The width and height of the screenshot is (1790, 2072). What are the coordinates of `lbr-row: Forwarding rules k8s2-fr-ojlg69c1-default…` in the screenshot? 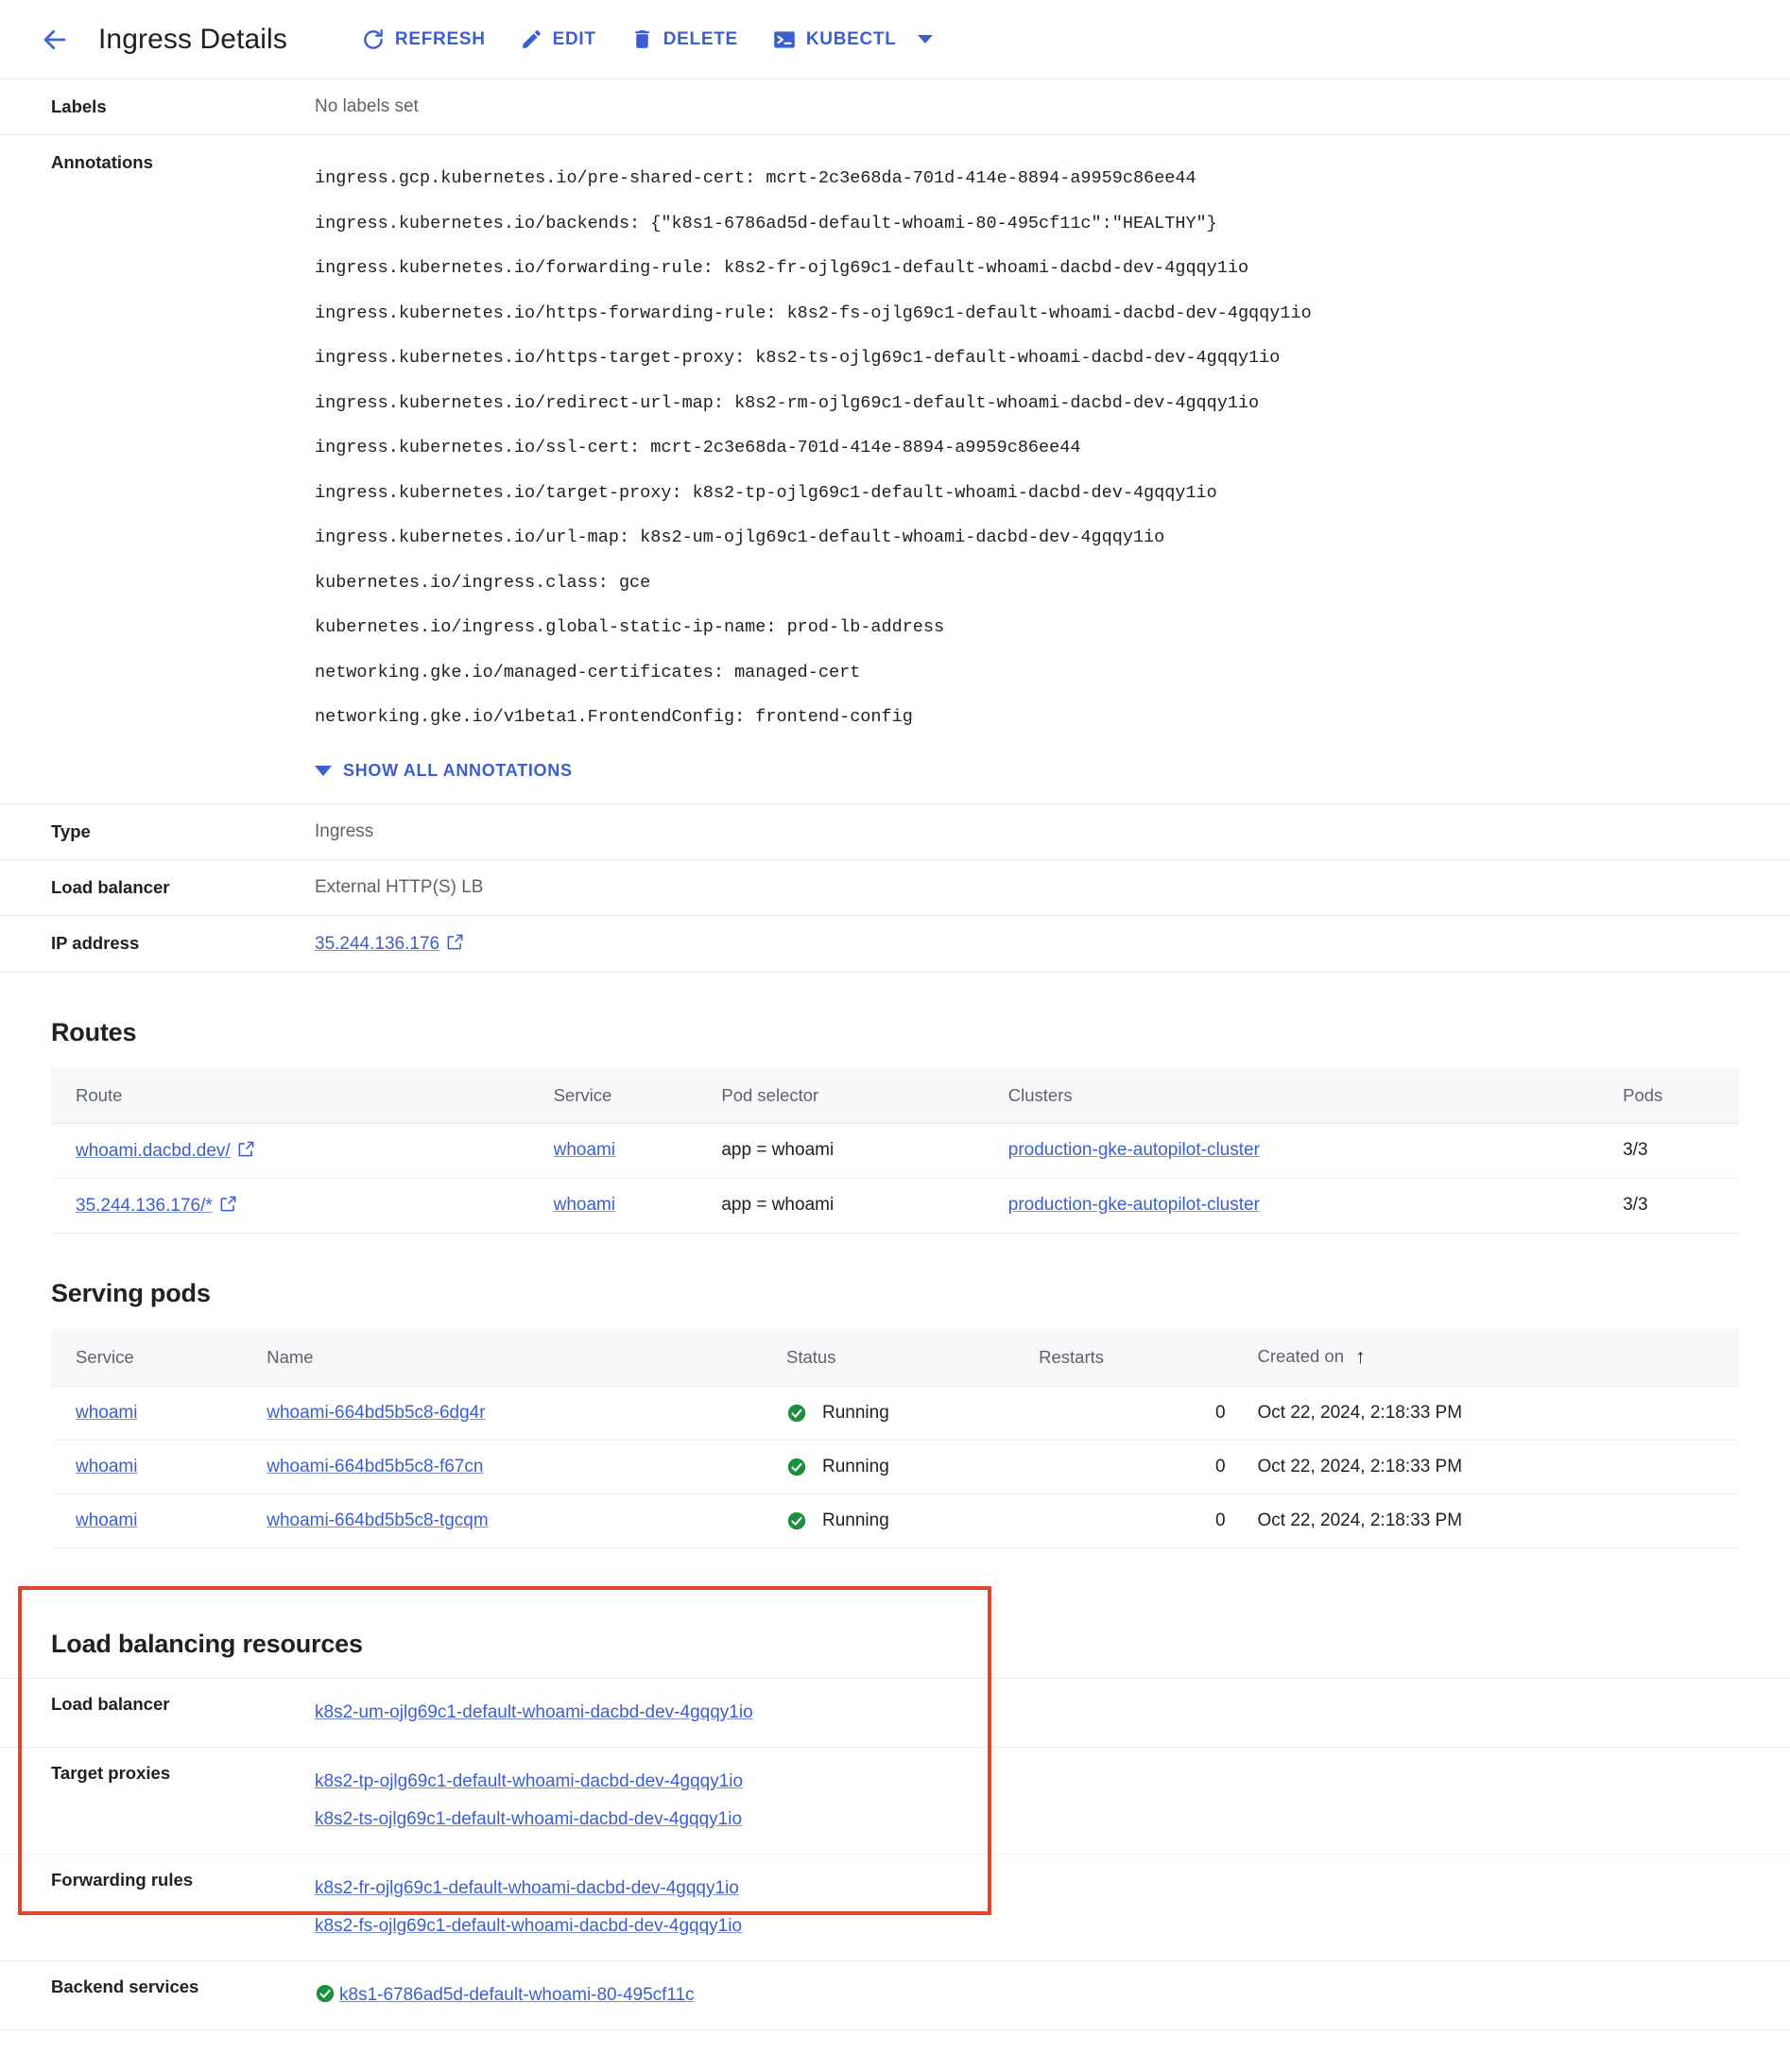 It's located at (895, 1907).